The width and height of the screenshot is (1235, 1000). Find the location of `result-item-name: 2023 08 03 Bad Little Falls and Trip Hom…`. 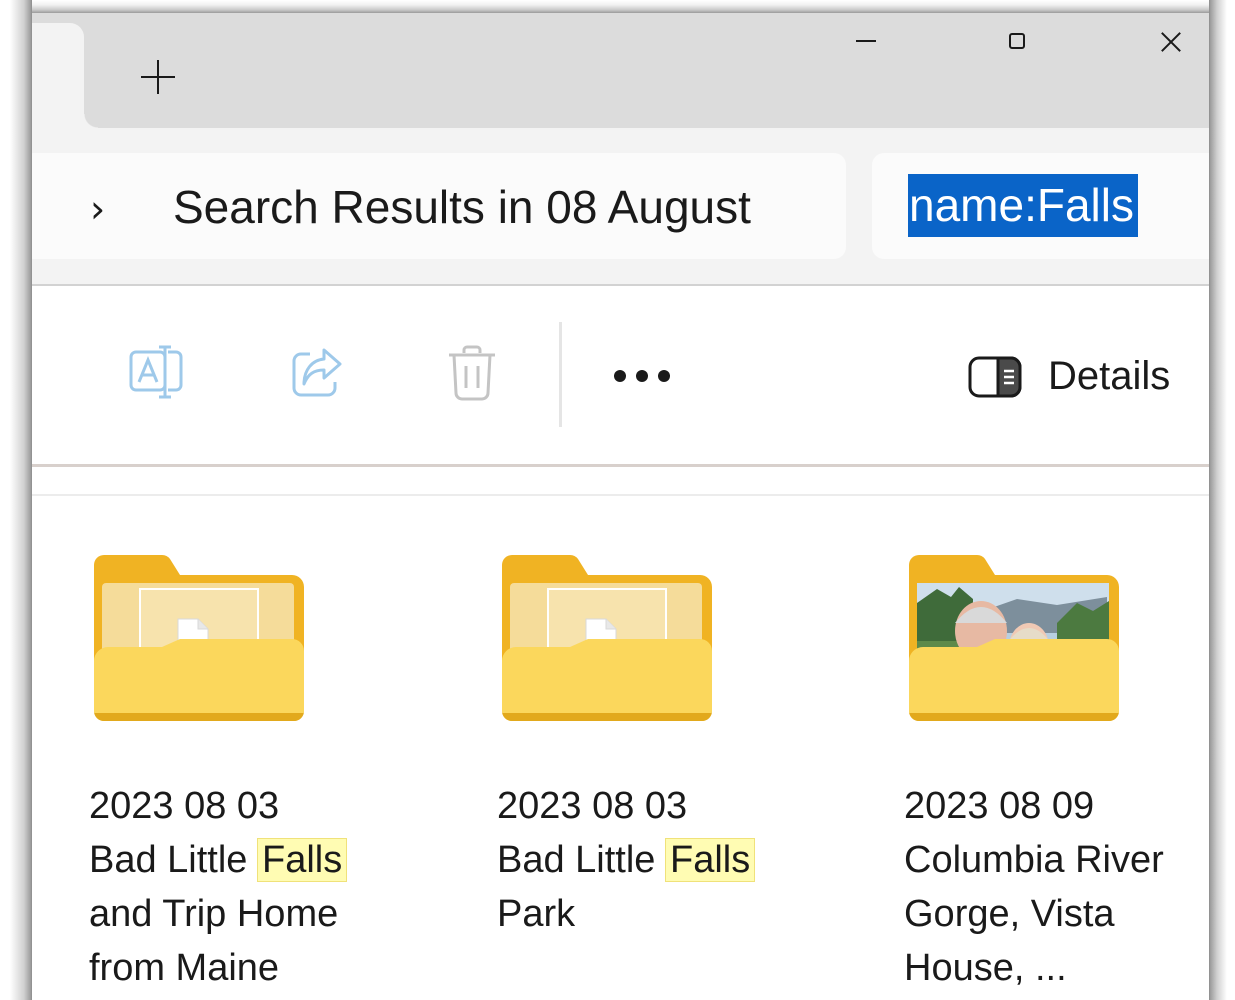

result-item-name: 2023 08 03 Bad Little Falls and Trip Hom… is located at coordinates (239, 887).